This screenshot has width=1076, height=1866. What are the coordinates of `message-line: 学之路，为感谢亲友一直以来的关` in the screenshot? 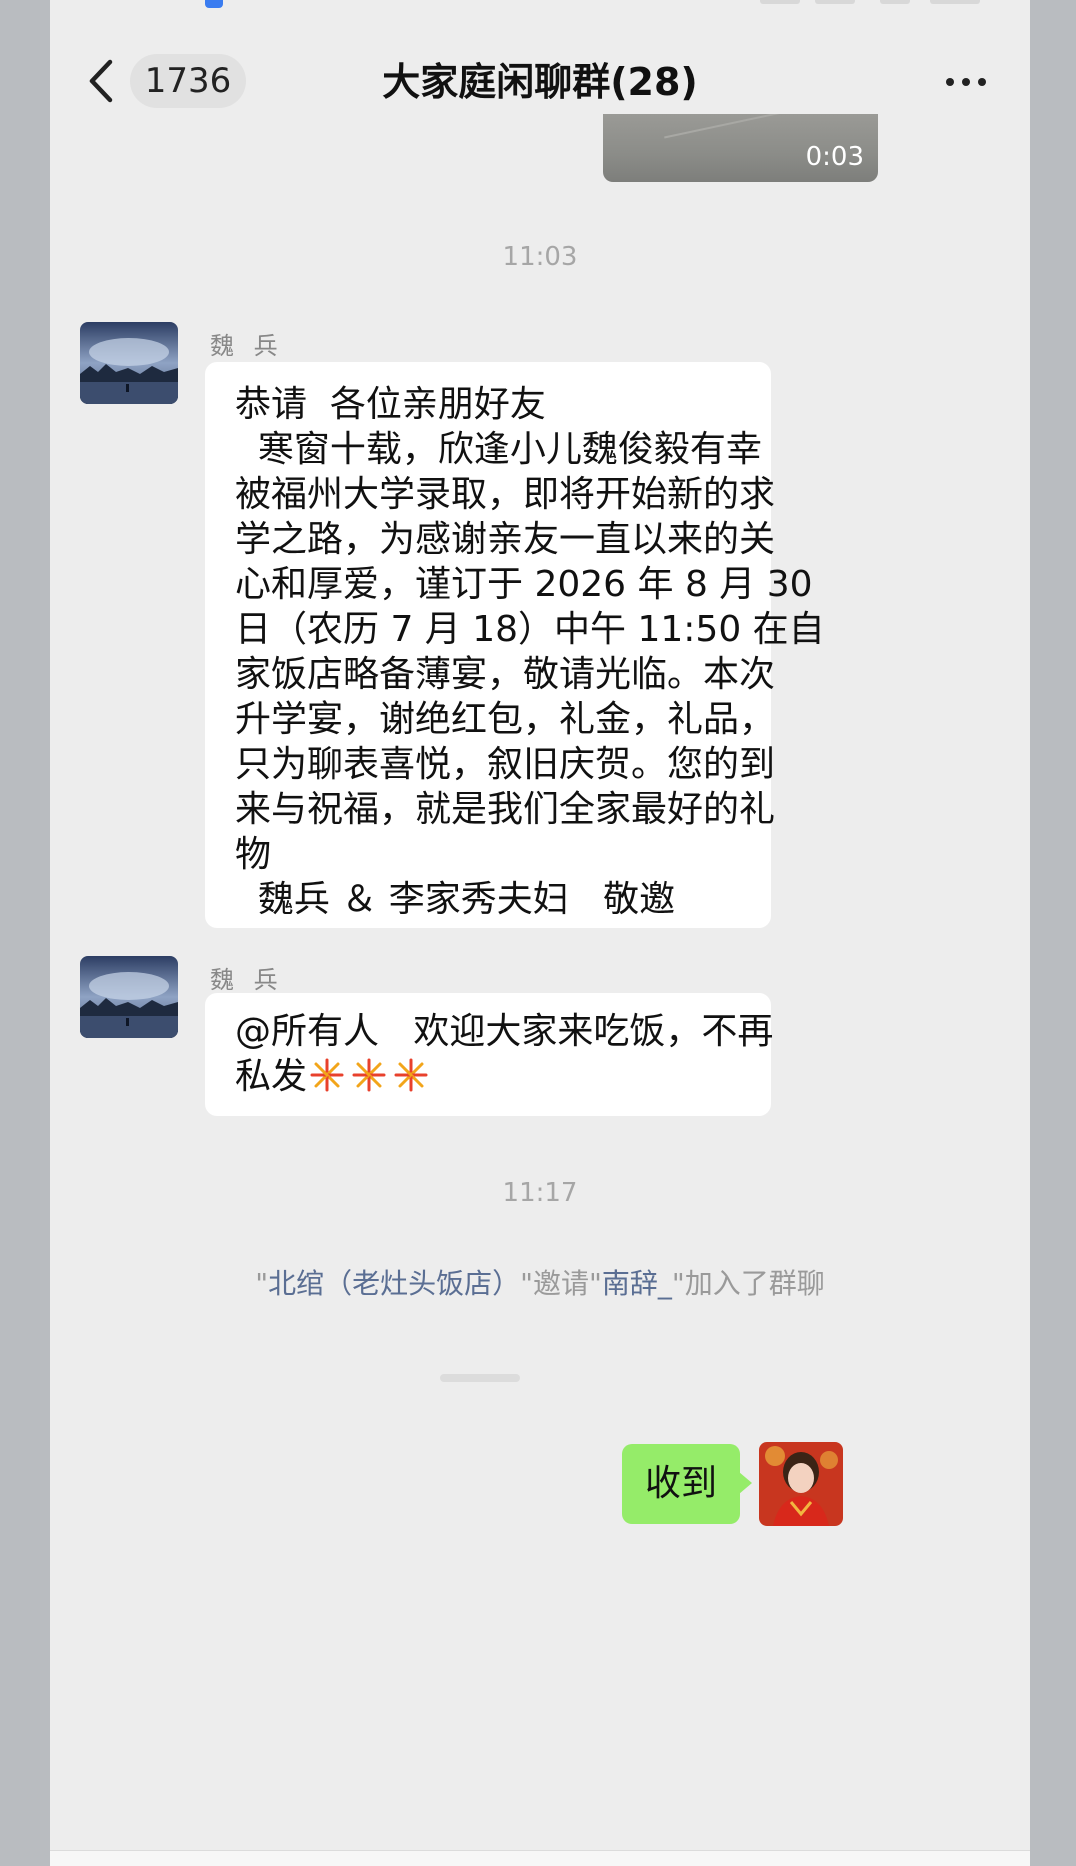 It's located at (505, 539).